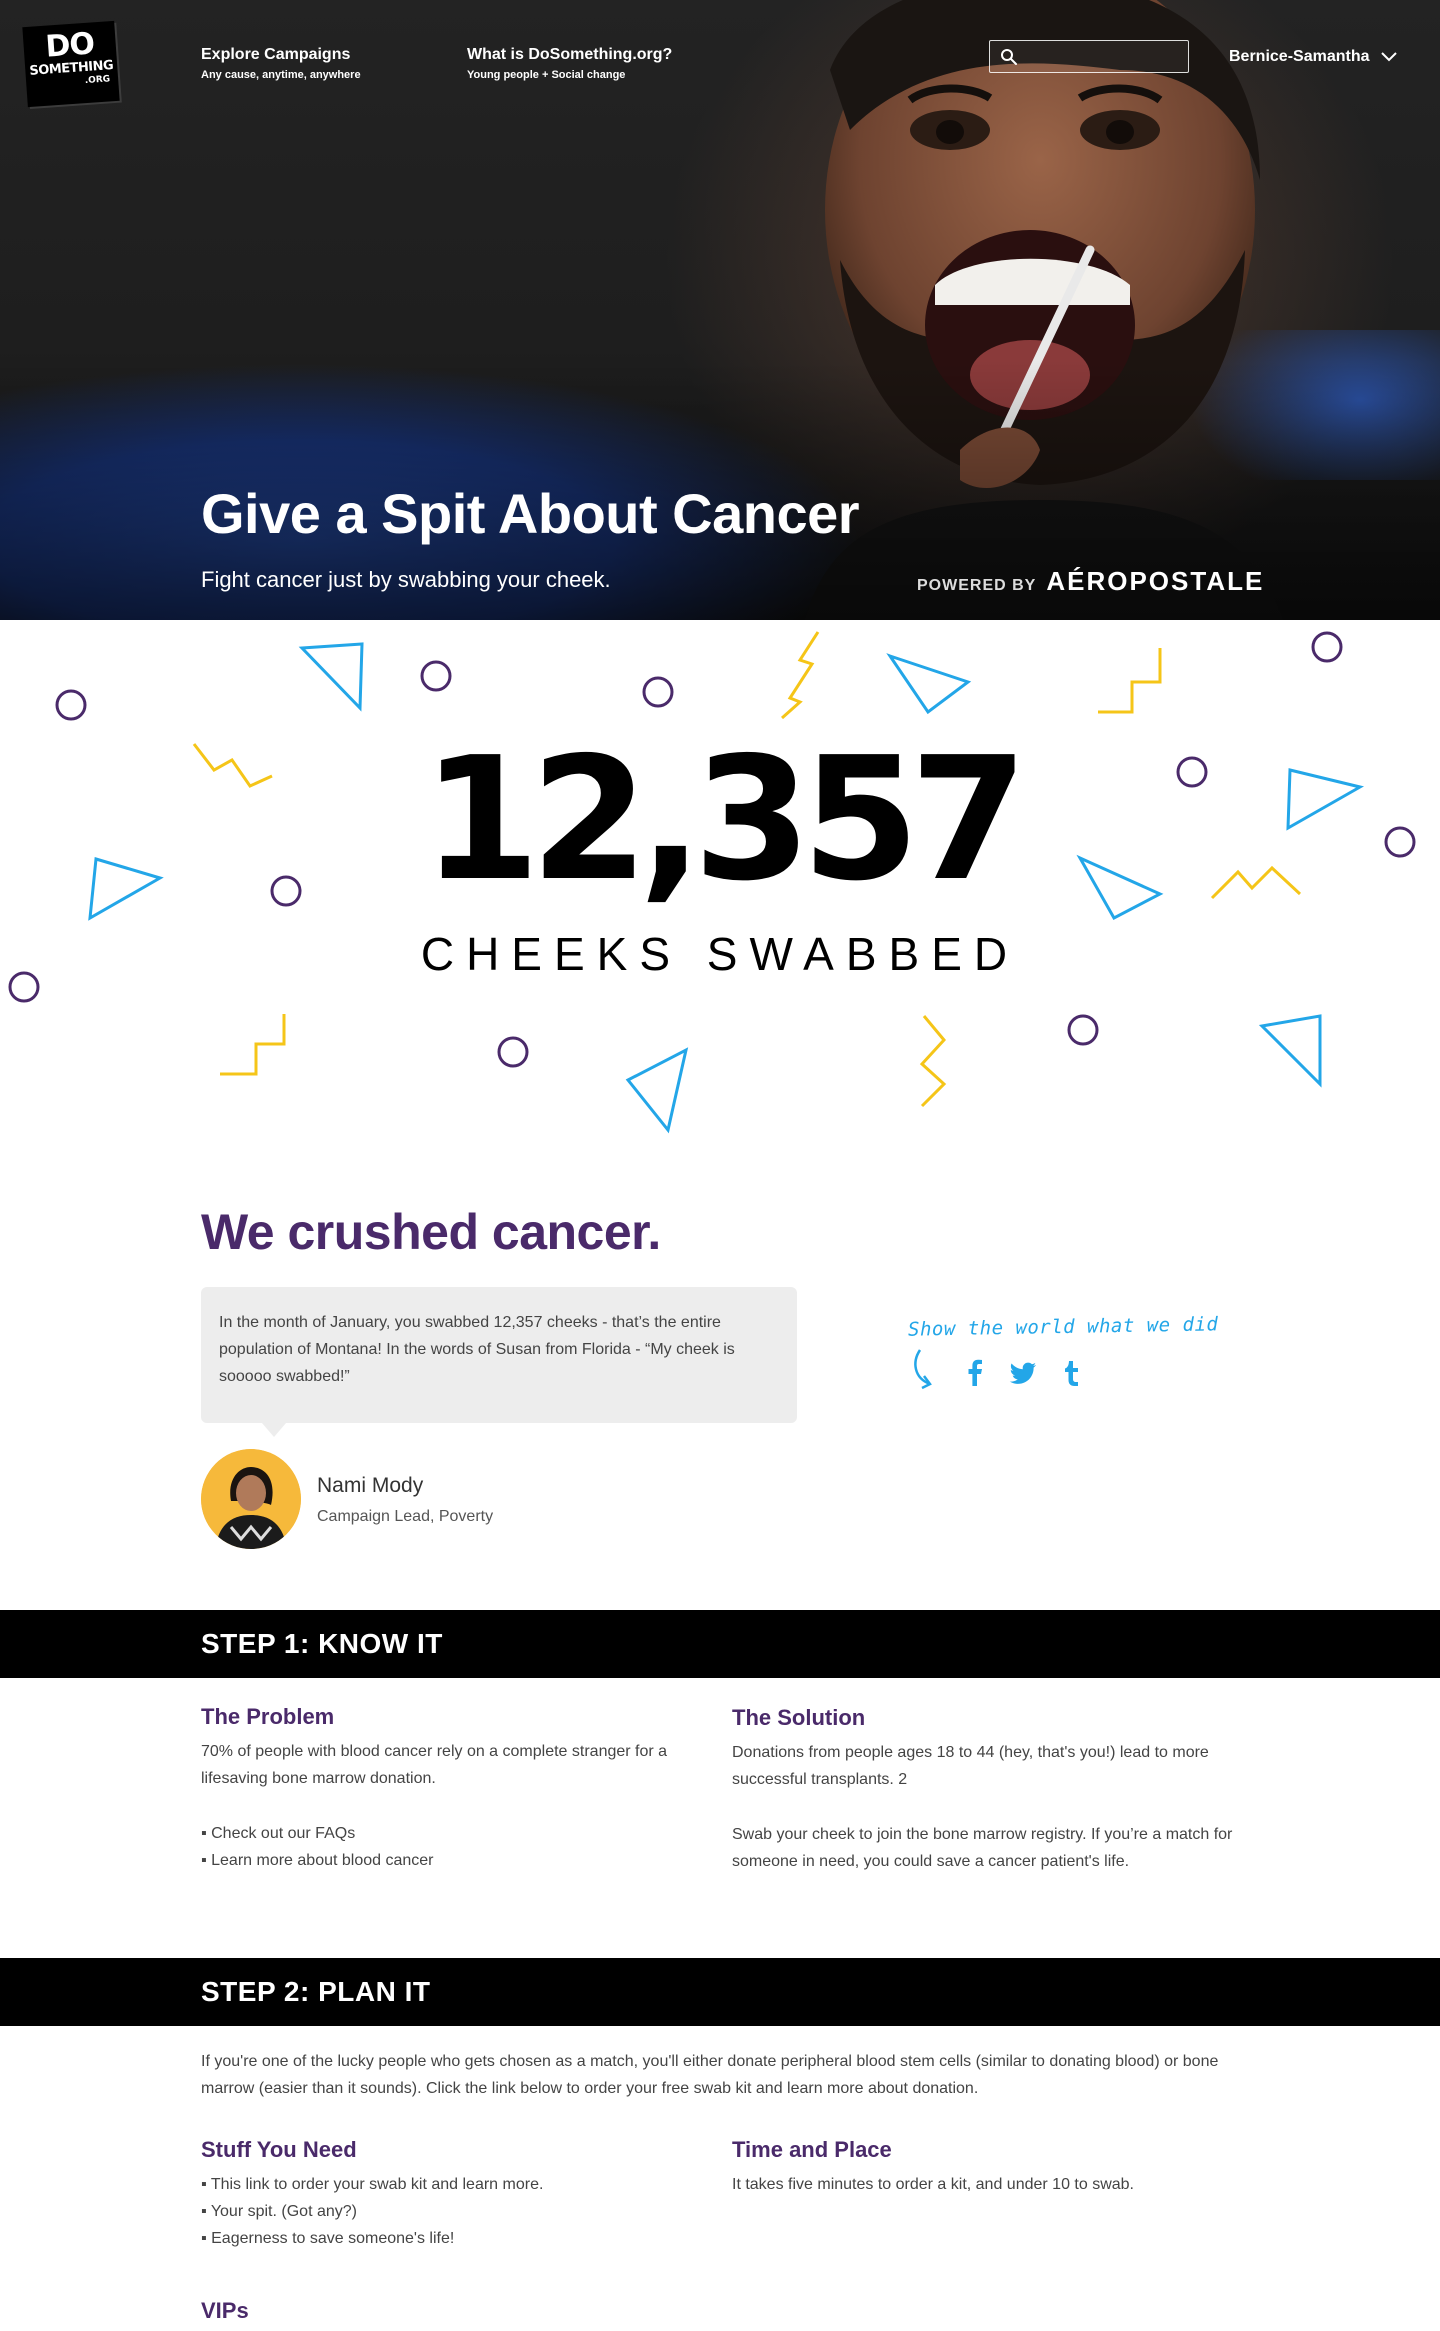 The width and height of the screenshot is (1440, 2331). I want to click on result-heading: We crushed cancer., so click(431, 1232).